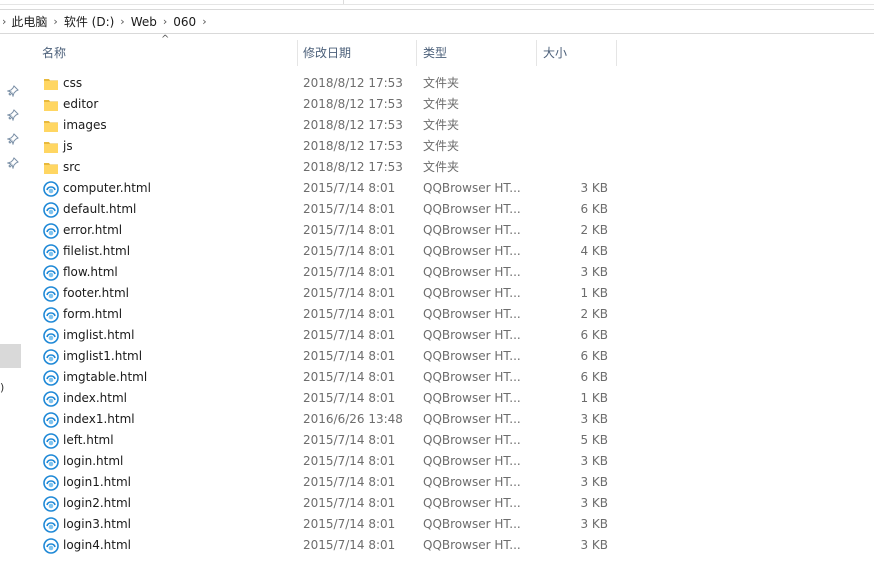  Describe the element at coordinates (437, 21) in the screenshot. I see `address-bar: › 此电脑 › 软件 (D:) › Web › 060 ›` at that location.